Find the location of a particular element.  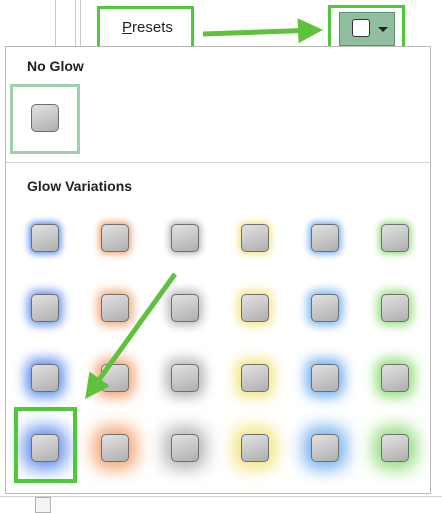

arrow-presets-to-dropdown is located at coordinates (262, 31).